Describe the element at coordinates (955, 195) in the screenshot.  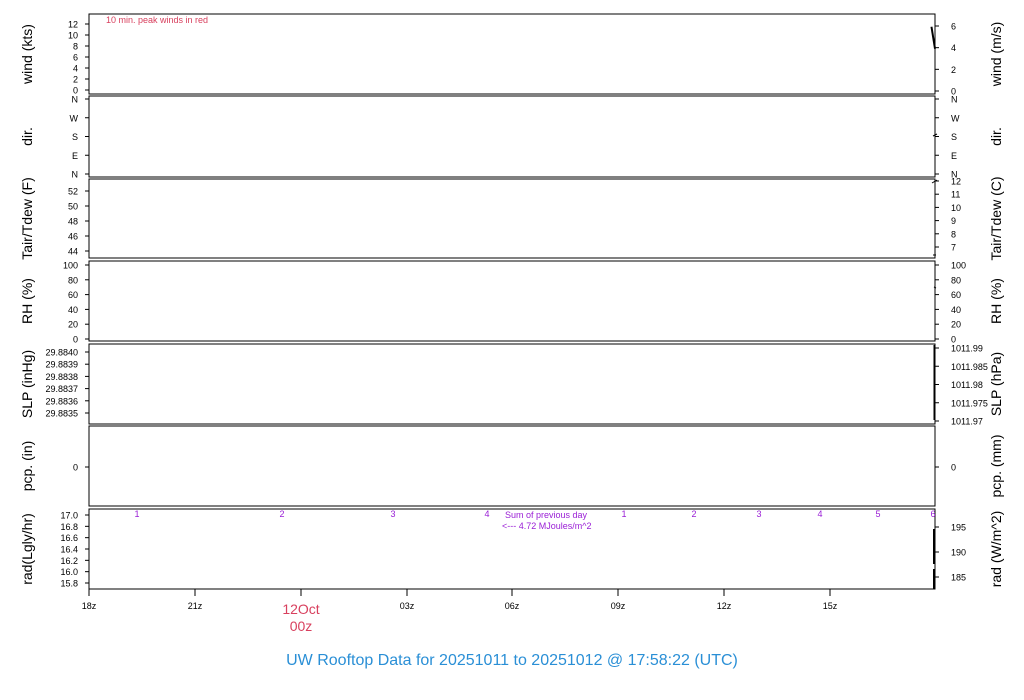
I see `temp-right-tick-label: 11` at that location.